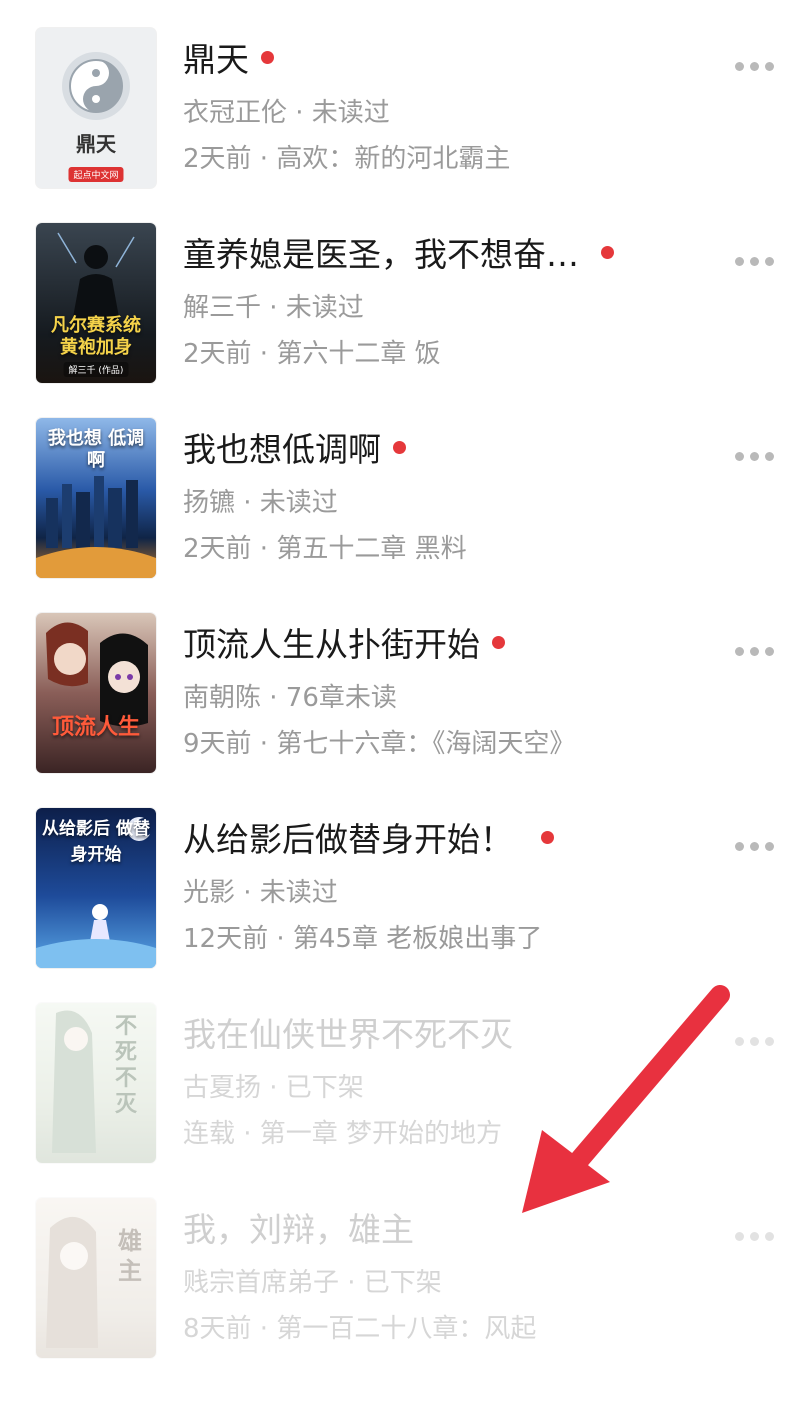  Describe the element at coordinates (260, 503) in the screenshot. I see `book-author-status: 扬镳 · 未读过` at that location.